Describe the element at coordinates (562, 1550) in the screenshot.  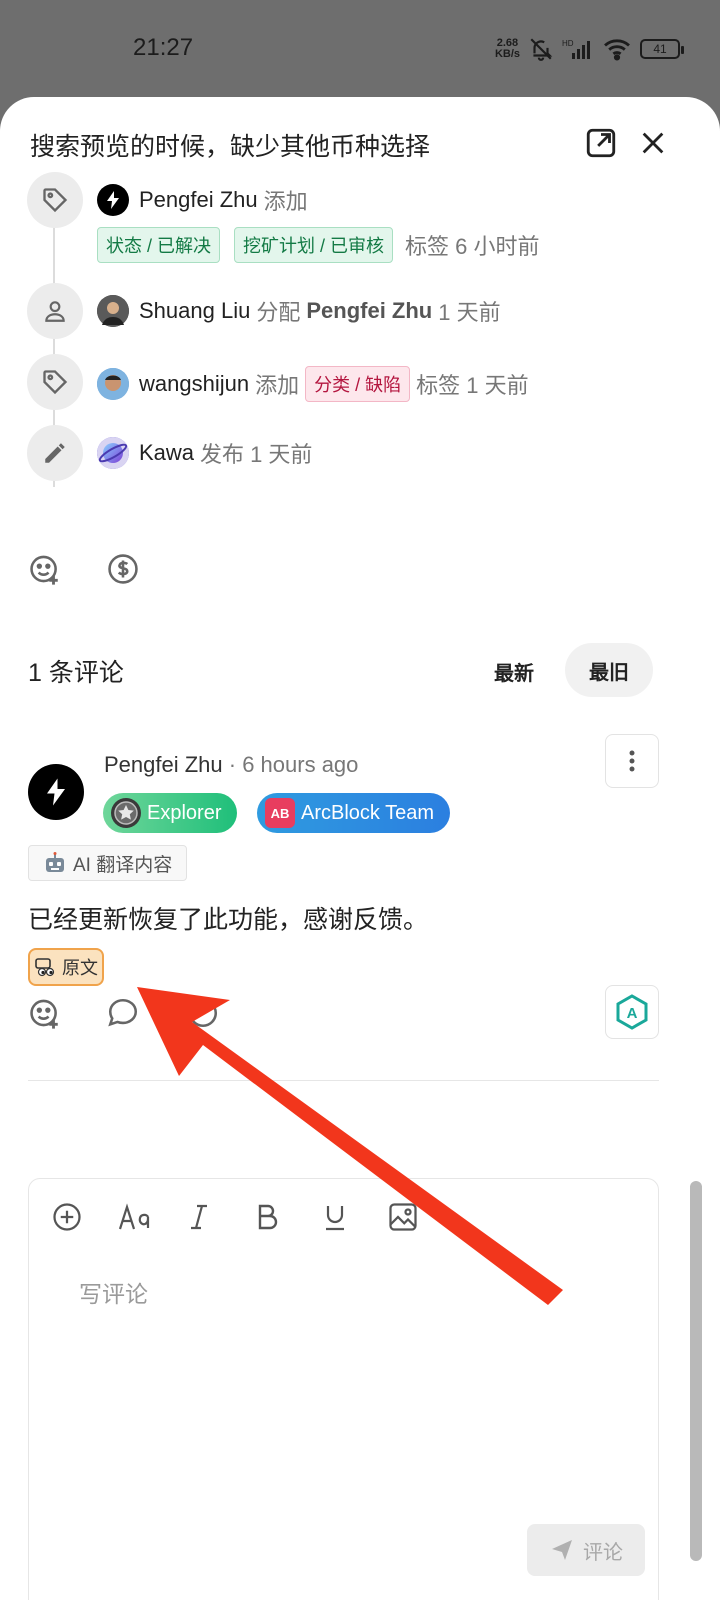
I see `send-icon` at that location.